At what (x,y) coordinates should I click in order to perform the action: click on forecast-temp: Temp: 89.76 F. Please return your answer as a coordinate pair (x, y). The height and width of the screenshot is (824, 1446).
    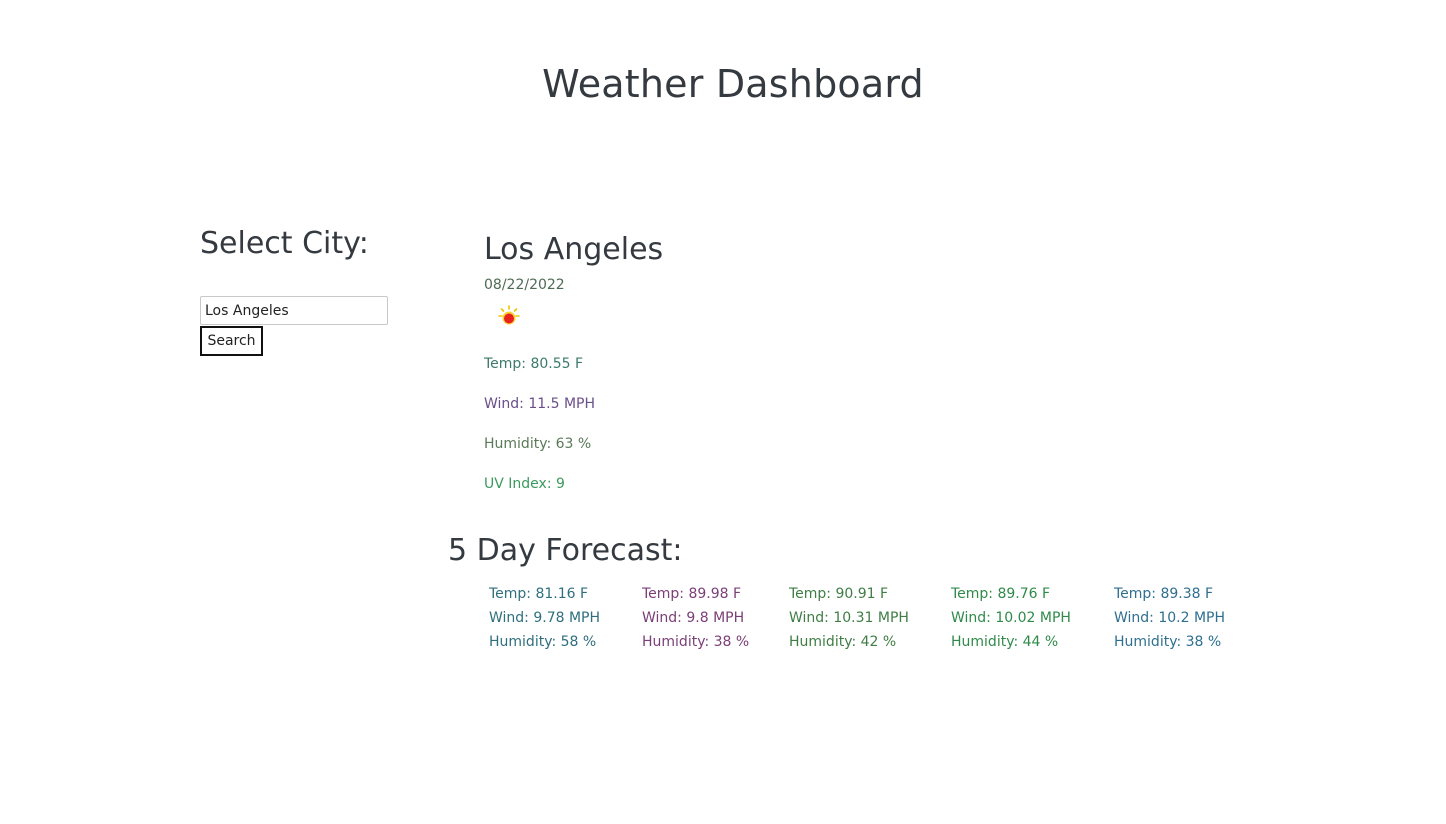
    Looking at the image, I should click on (1001, 594).